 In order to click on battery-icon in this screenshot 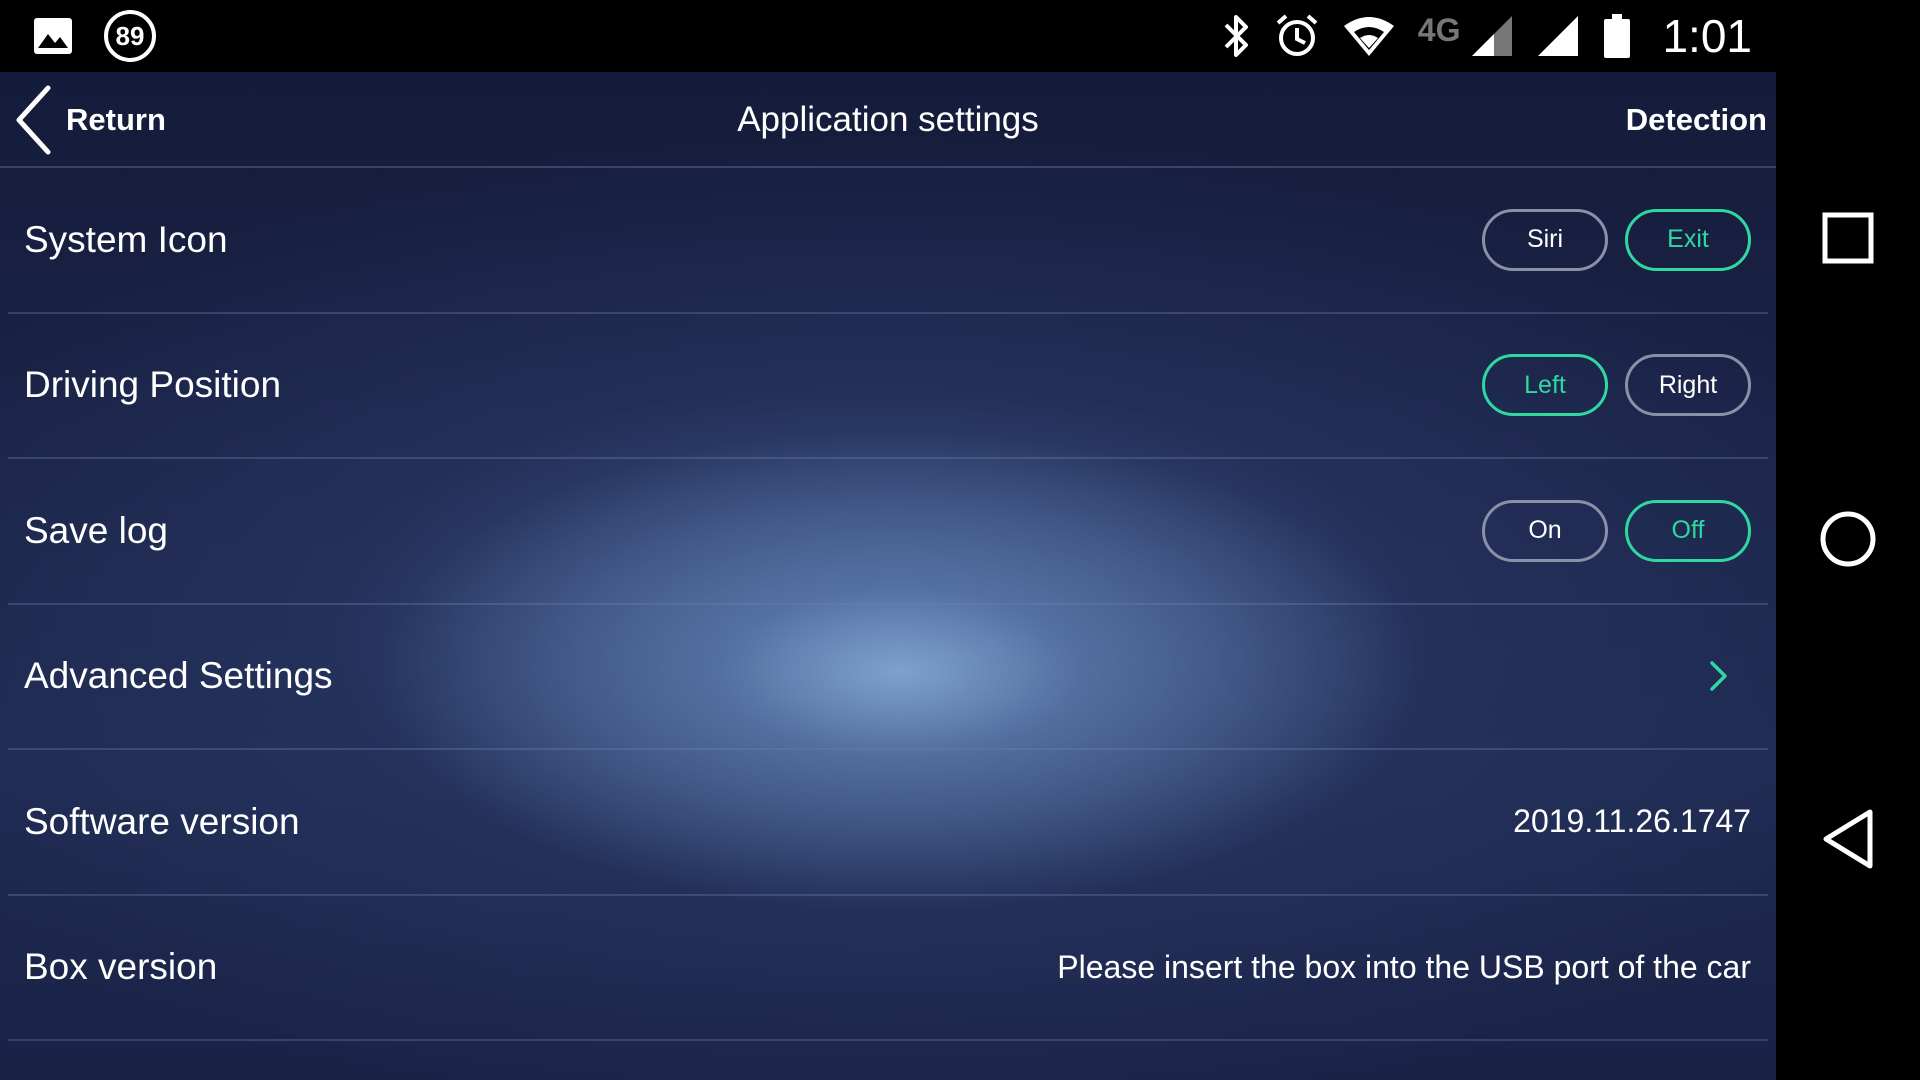, I will do `click(1617, 36)`.